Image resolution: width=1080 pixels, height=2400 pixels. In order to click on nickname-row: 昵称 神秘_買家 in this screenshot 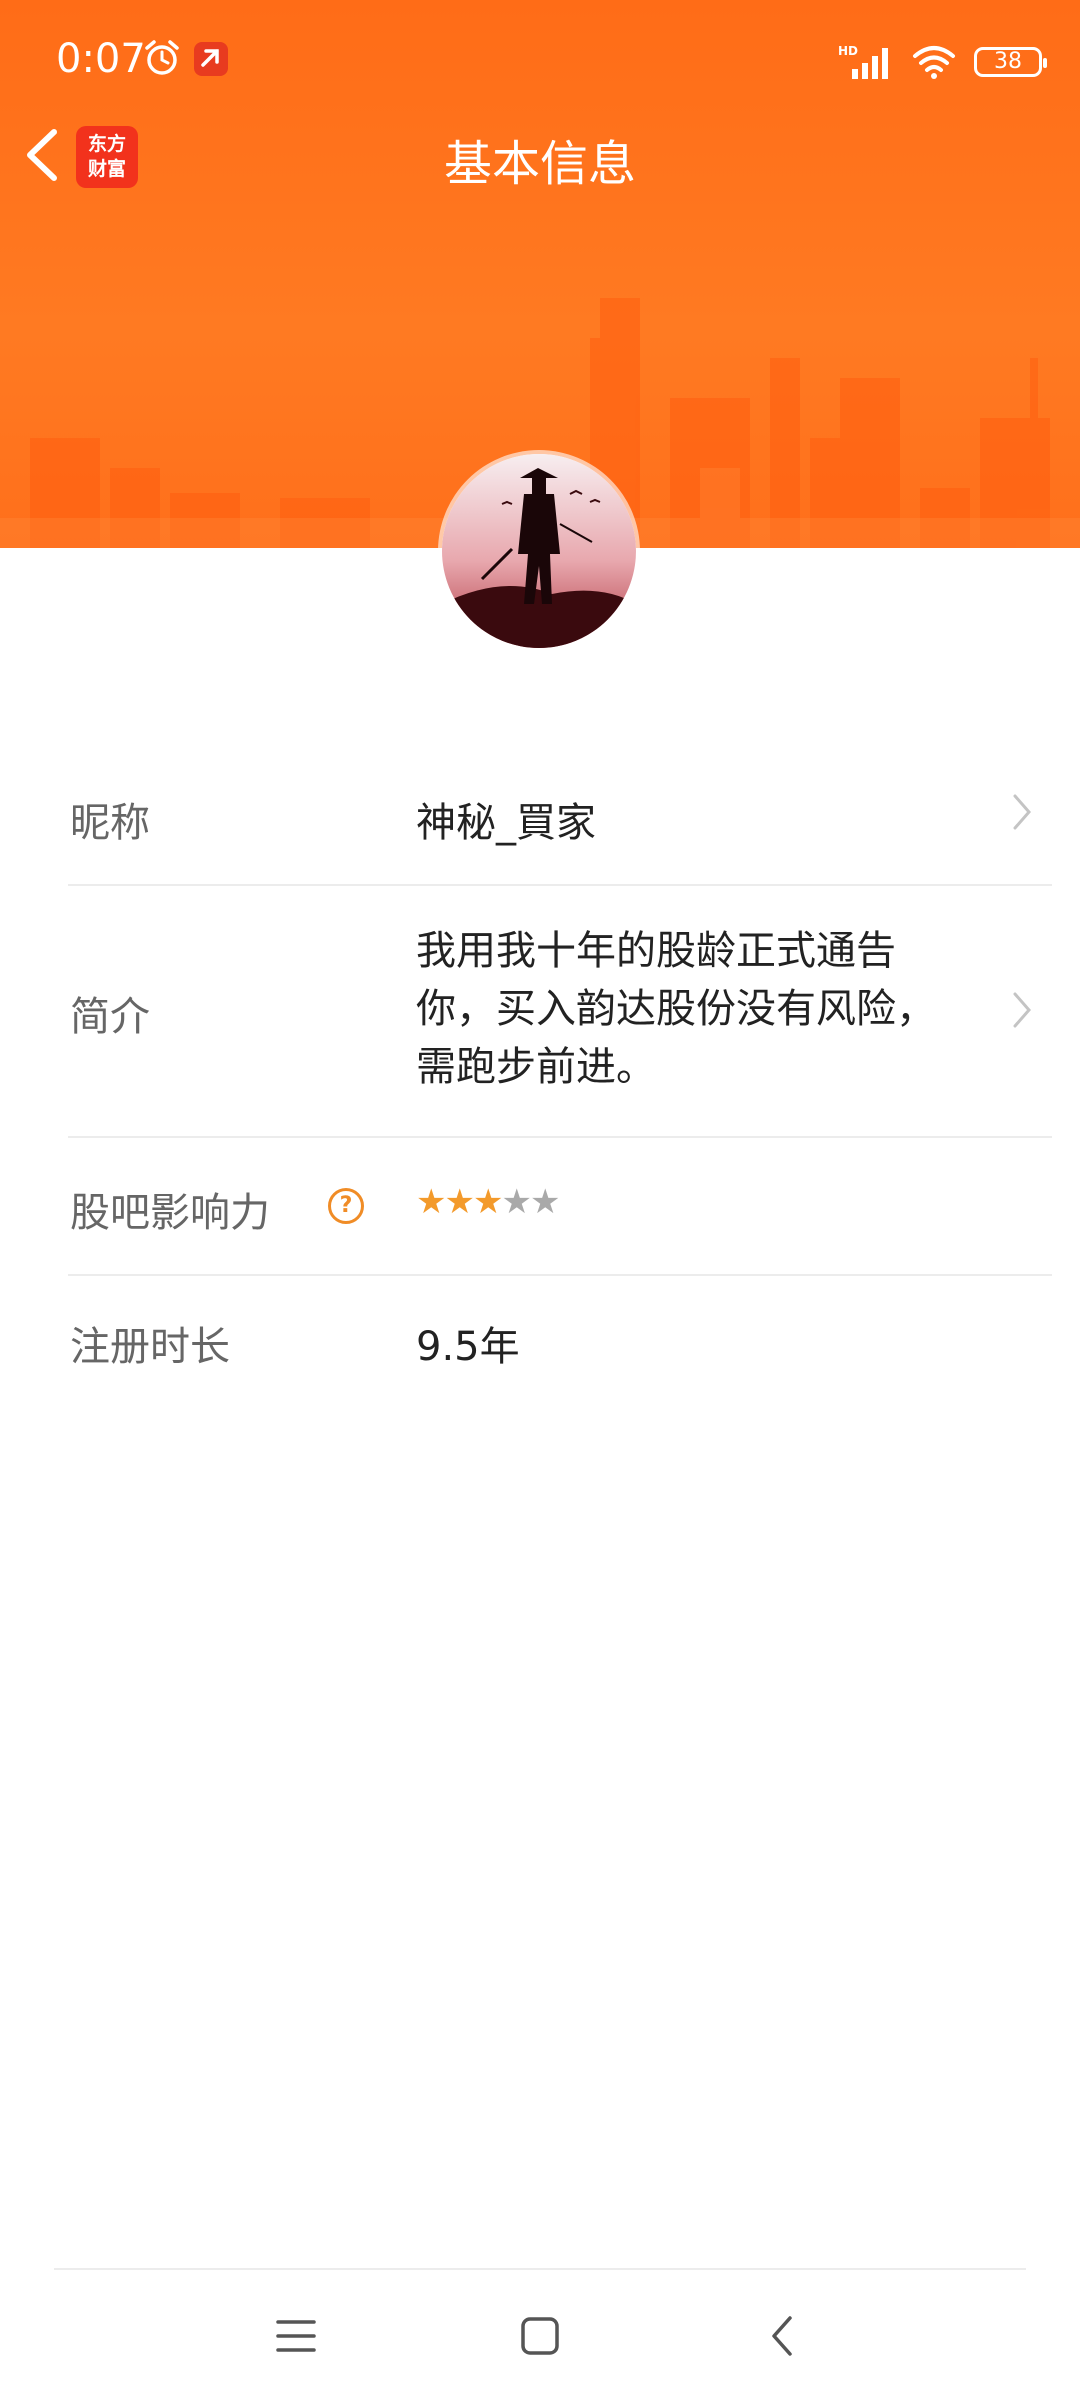, I will do `click(560, 813)`.